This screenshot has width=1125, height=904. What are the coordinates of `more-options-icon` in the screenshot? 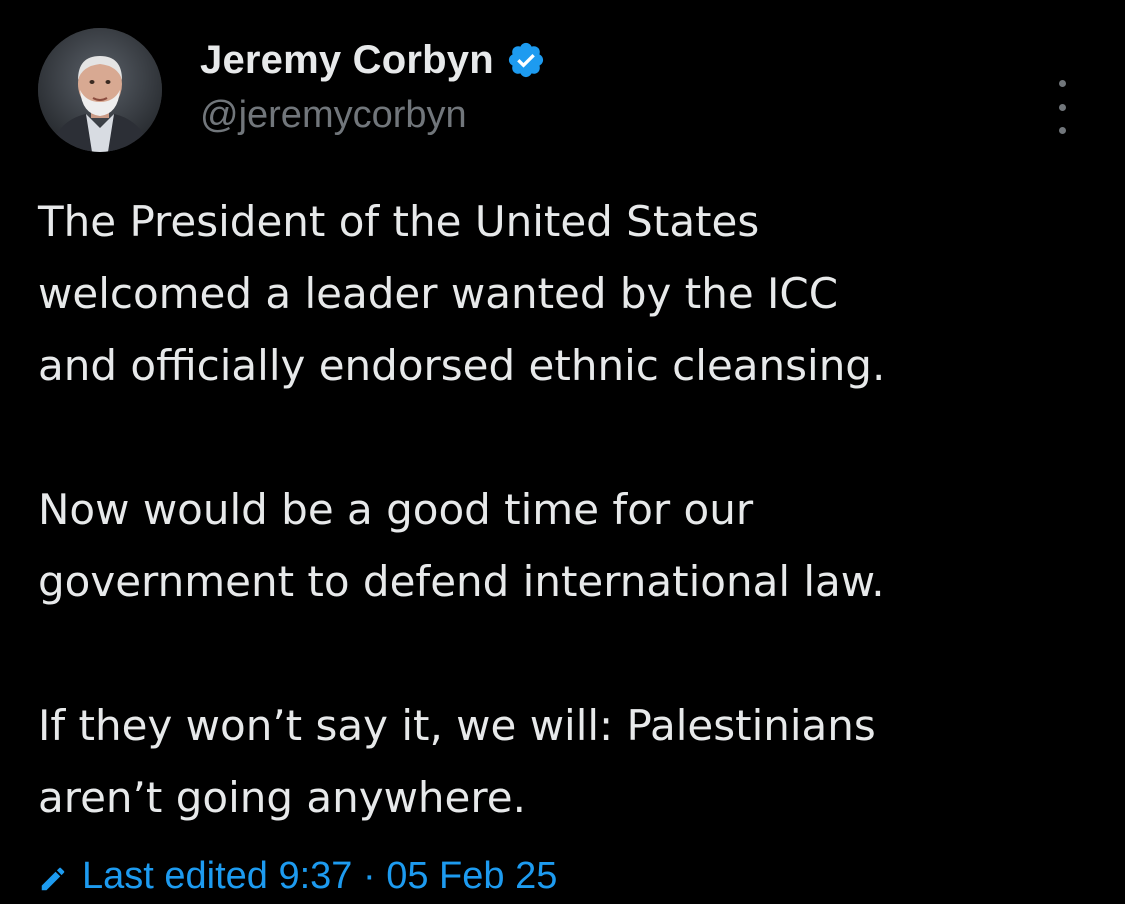 It's located at (1062, 107).